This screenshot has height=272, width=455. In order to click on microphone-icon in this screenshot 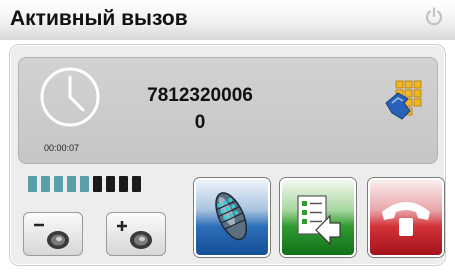, I will do `click(231, 216)`.